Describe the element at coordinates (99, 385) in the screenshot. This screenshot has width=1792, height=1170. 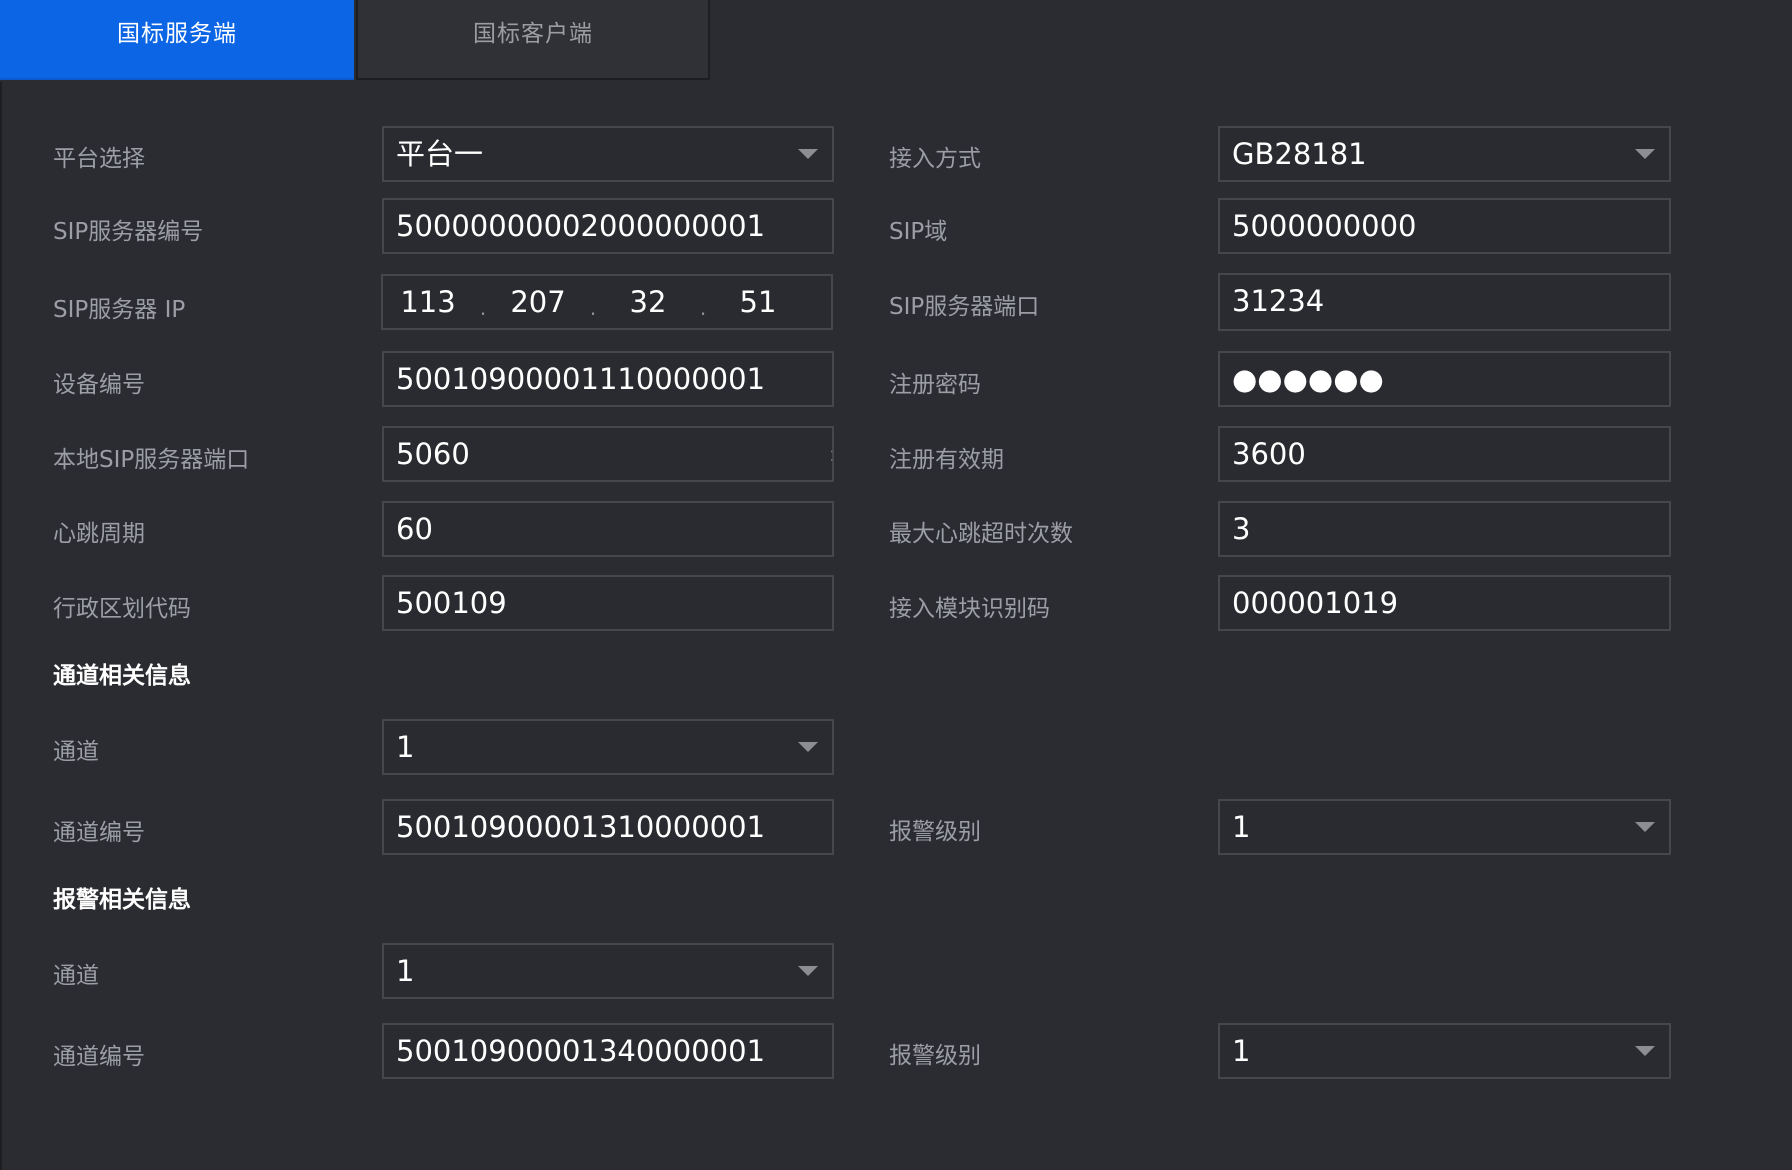
I see `device-id-label: 设备编号` at that location.